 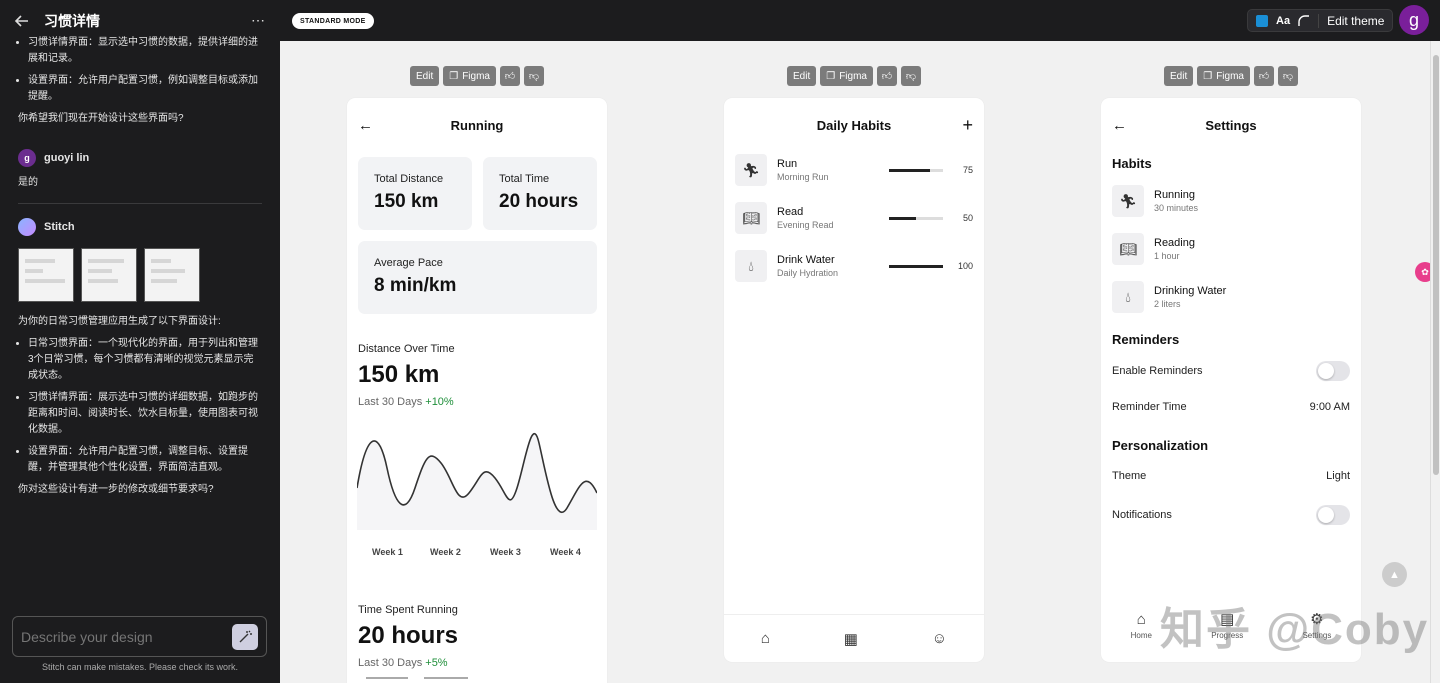 What do you see at coordinates (1304, 20) in the screenshot?
I see `corner-radius-icon` at bounding box center [1304, 20].